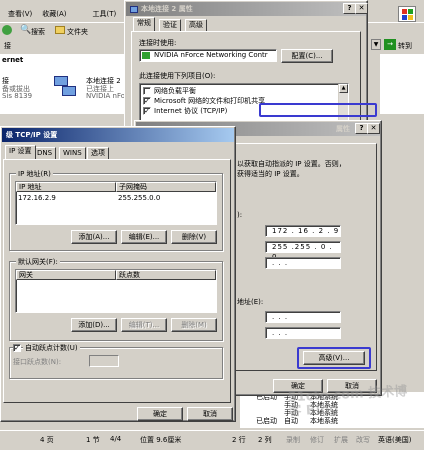 This screenshot has height=450, width=424. What do you see at coordinates (166, 187) in the screenshot?
I see `column-header-mask: 子网掩码` at bounding box center [166, 187].